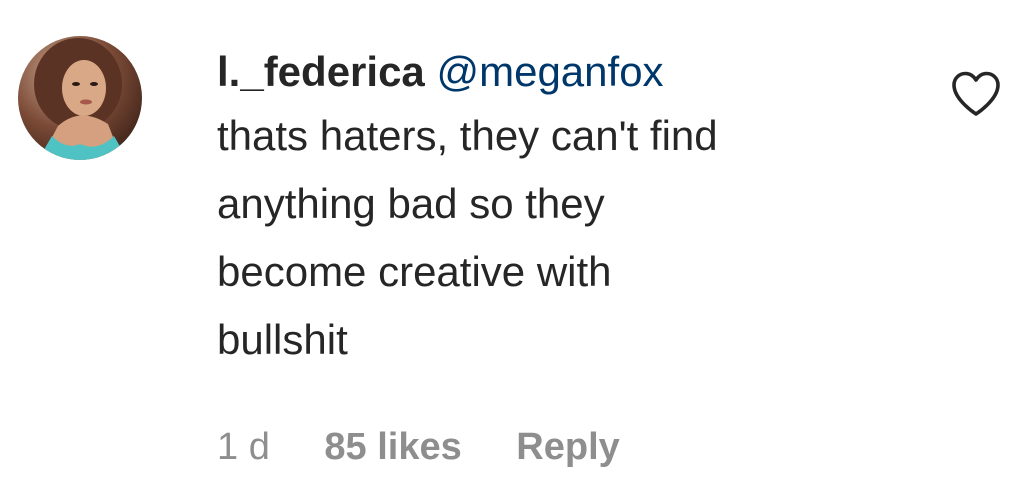 Image resolution: width=1024 pixels, height=498 pixels. I want to click on avatar, so click(80, 98).